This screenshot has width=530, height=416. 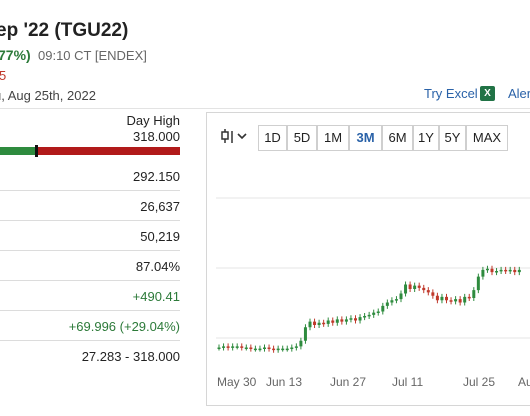 What do you see at coordinates (519, 93) in the screenshot?
I see `alerts-link: Aler` at bounding box center [519, 93].